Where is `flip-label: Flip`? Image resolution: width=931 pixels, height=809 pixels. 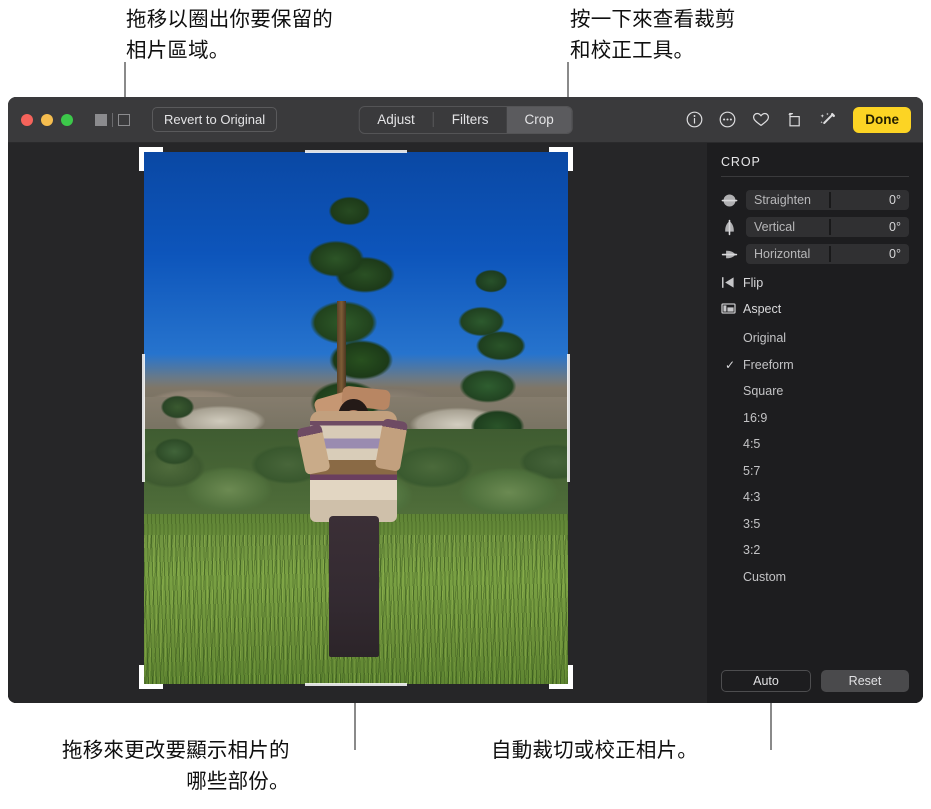 flip-label: Flip is located at coordinates (753, 282).